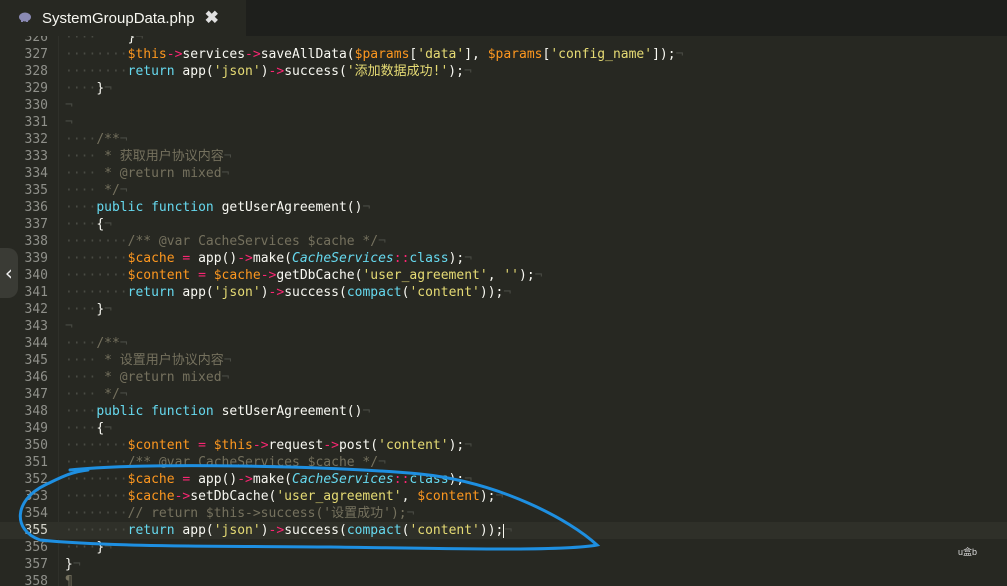 The width and height of the screenshot is (1007, 586). What do you see at coordinates (36, 411) in the screenshot?
I see `line-number: 348` at bounding box center [36, 411].